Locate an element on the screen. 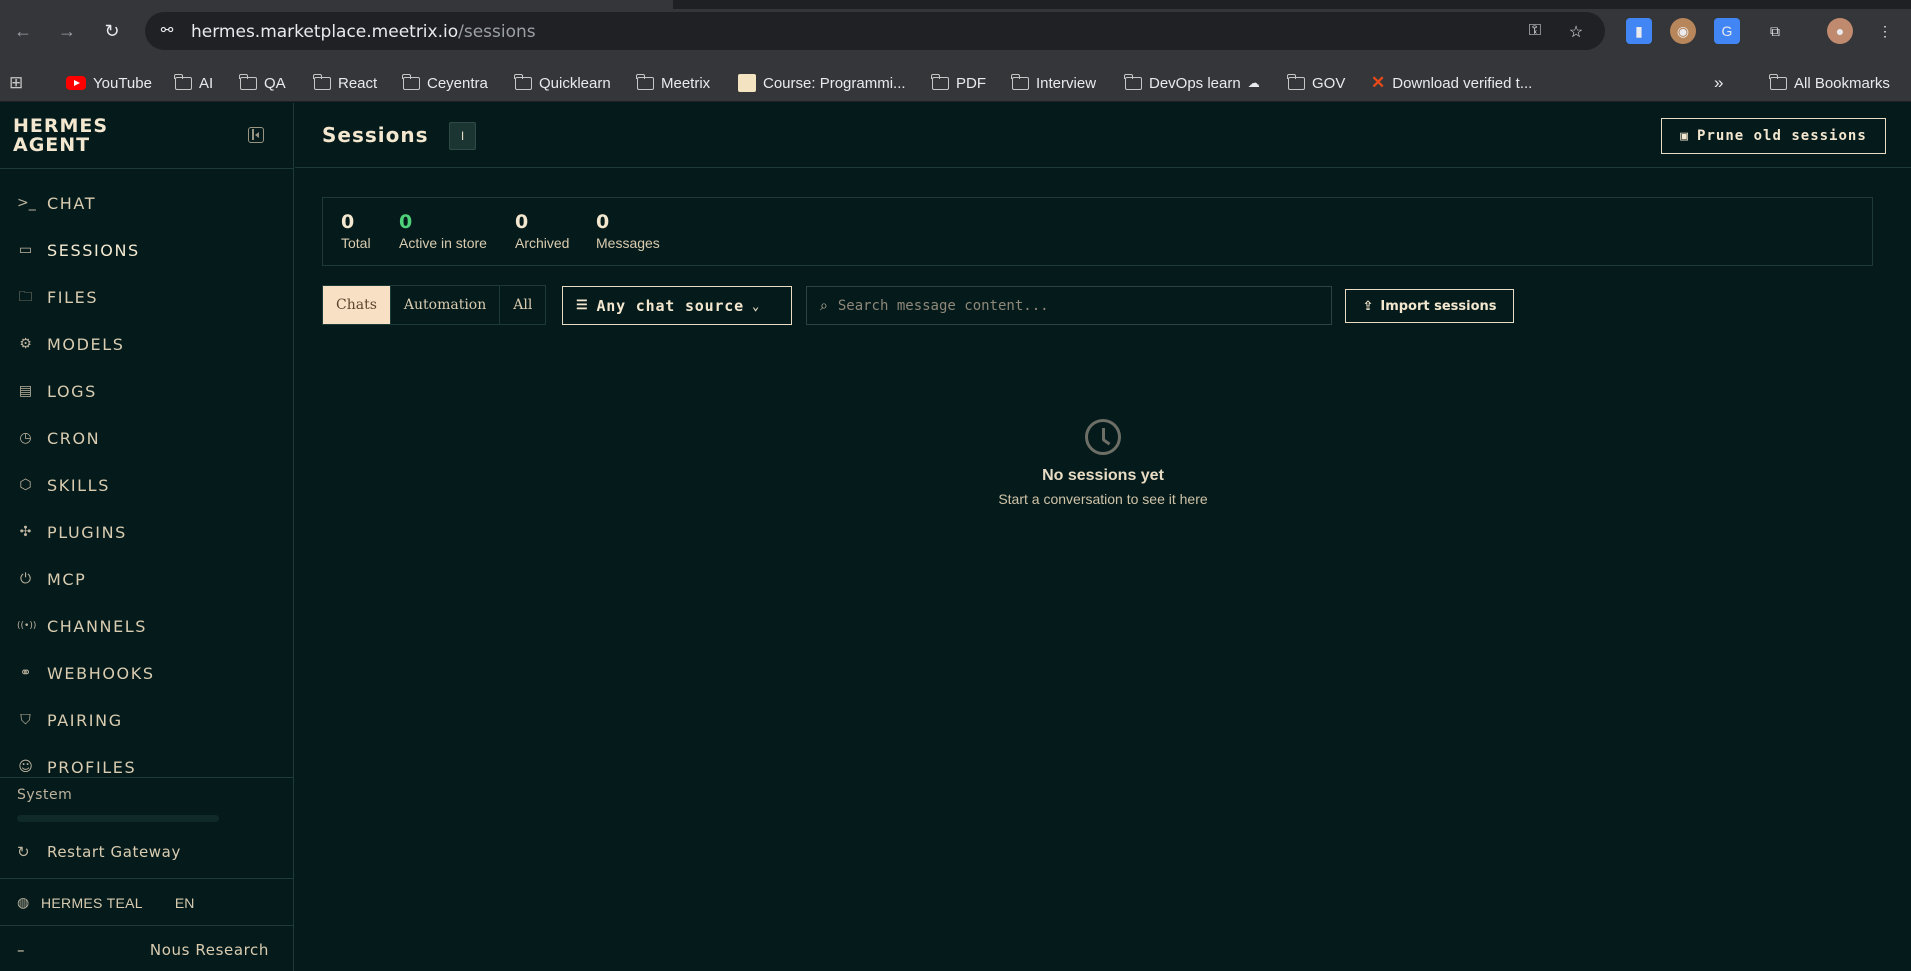 The image size is (1911, 971). session-type-tabs: Chats Automation All is located at coordinates (434, 305).